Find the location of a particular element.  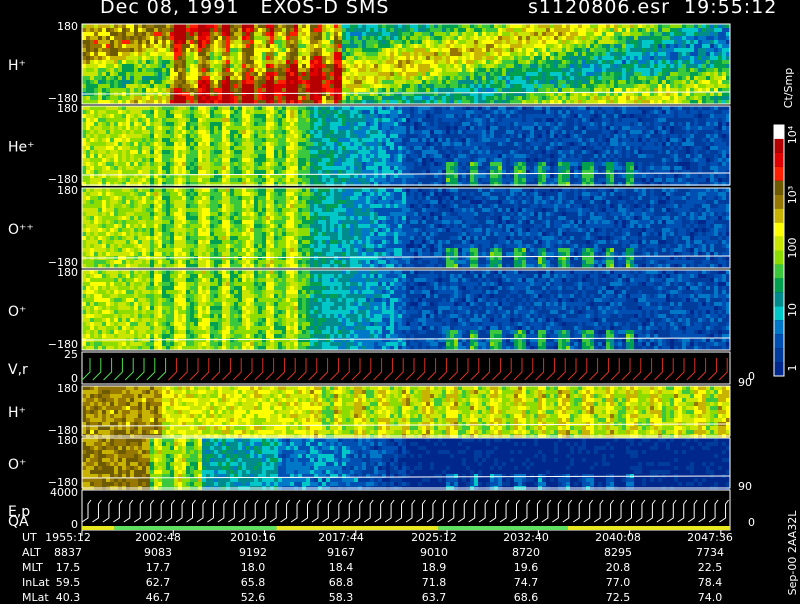

ephemeris-cell: 9010 is located at coordinates (434, 552).